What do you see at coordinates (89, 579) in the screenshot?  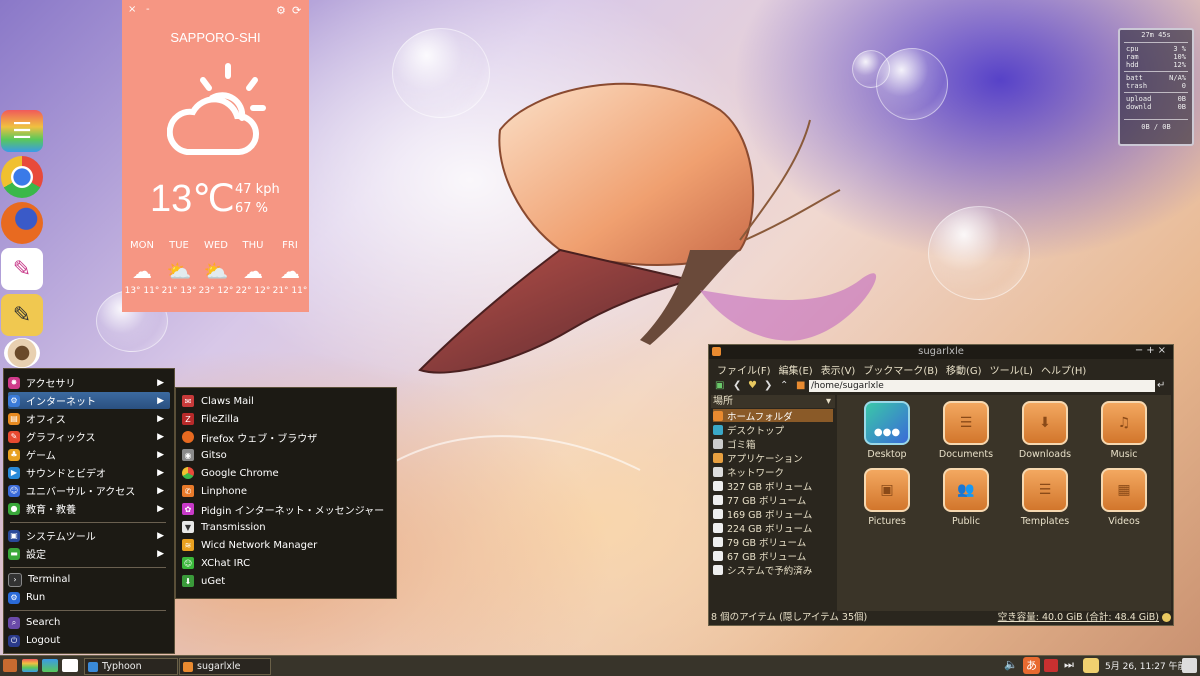 I see `menu-item-terminal: › Terminal` at bounding box center [89, 579].